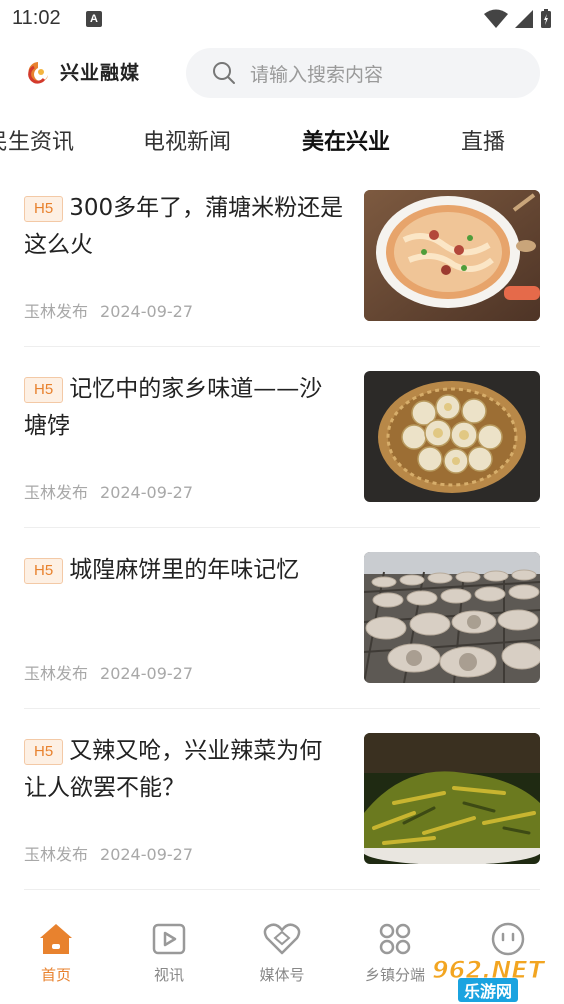 This screenshot has width=564, height=1004. What do you see at coordinates (36, 18) in the screenshot?
I see `status-time: 11:02` at bounding box center [36, 18].